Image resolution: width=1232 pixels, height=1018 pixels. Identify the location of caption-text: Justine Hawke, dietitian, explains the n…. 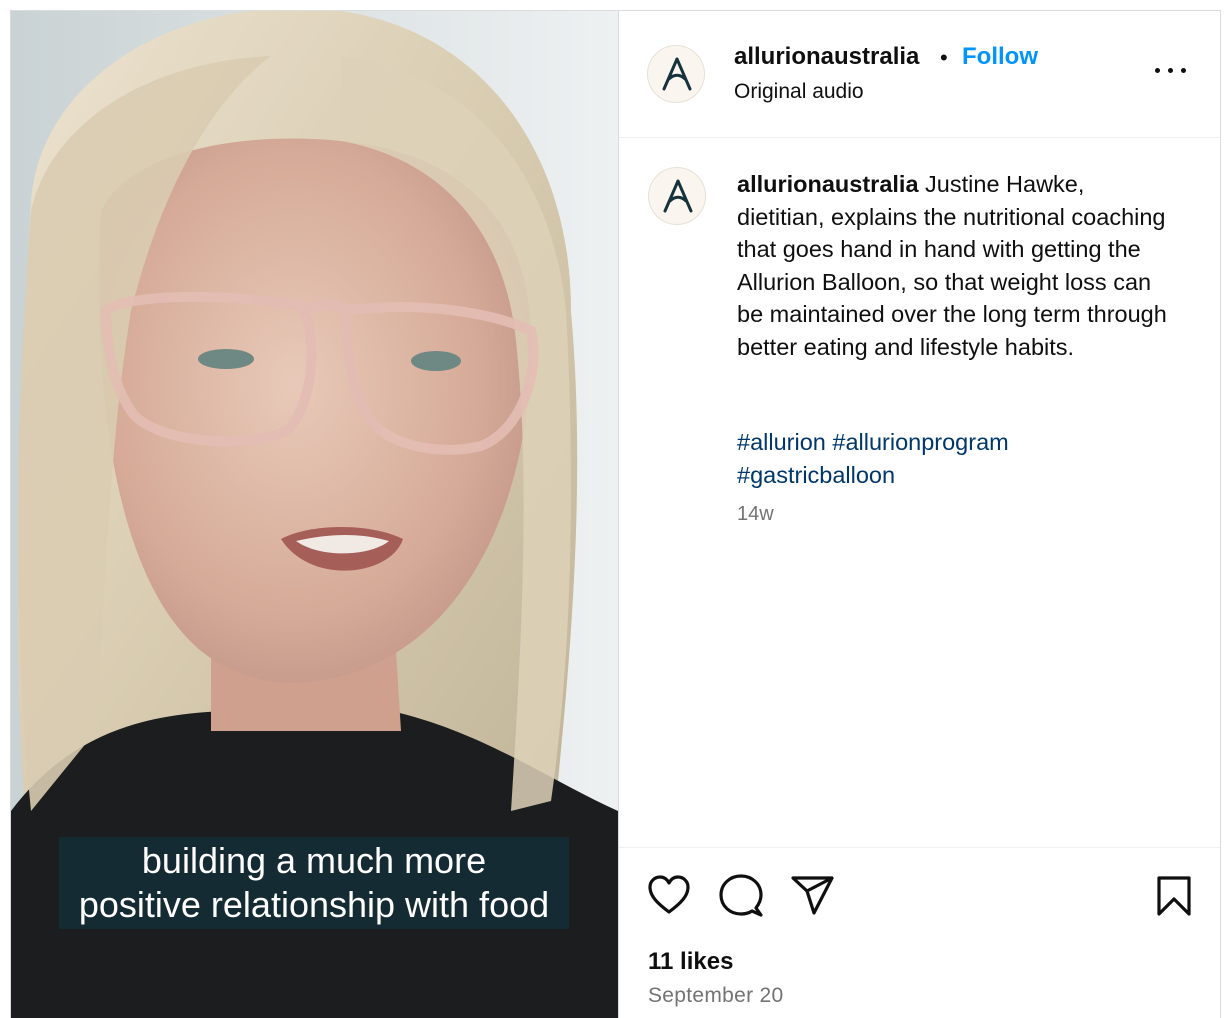
(952, 265).